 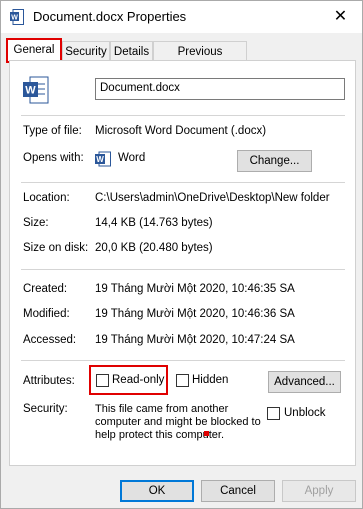 What do you see at coordinates (154, 223) in the screenshot?
I see `size-value: 14,4 KB (14.763 bytes)` at bounding box center [154, 223].